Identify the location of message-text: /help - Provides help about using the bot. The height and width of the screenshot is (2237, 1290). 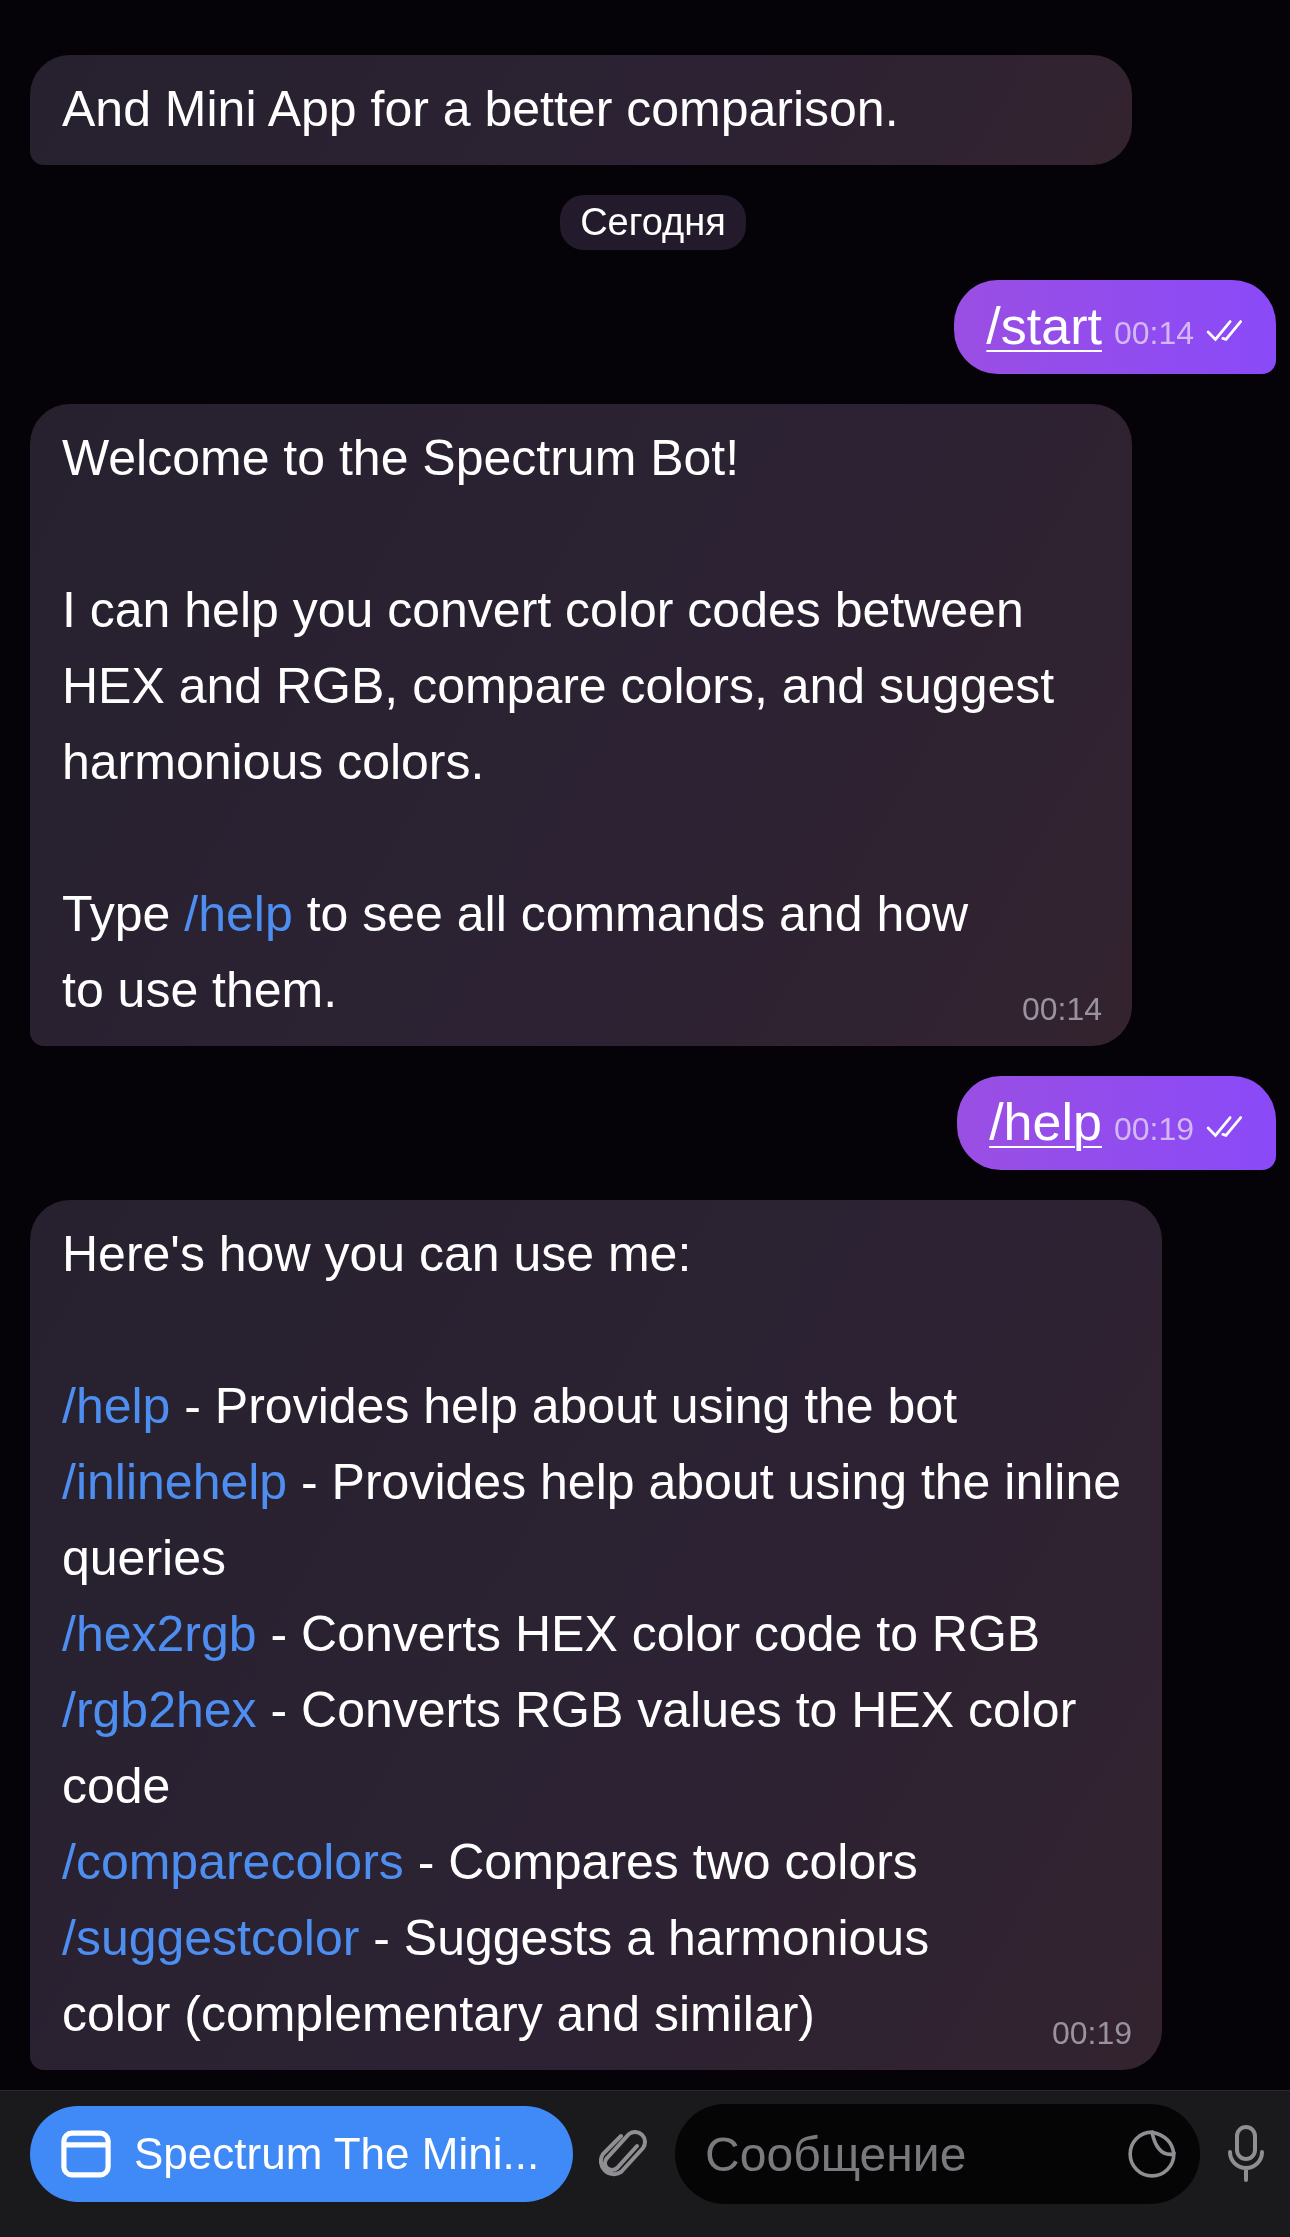
(510, 1406).